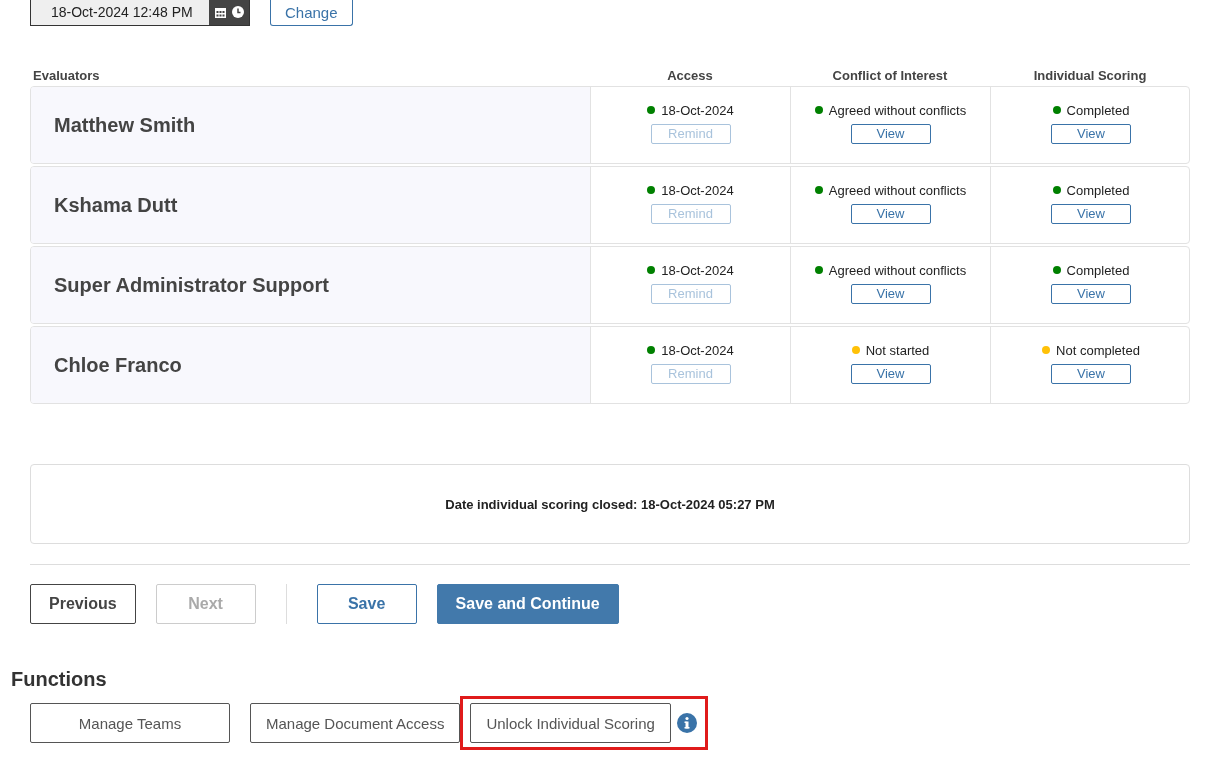 Image resolution: width=1229 pixels, height=761 pixels. I want to click on info-icon, so click(686, 723).